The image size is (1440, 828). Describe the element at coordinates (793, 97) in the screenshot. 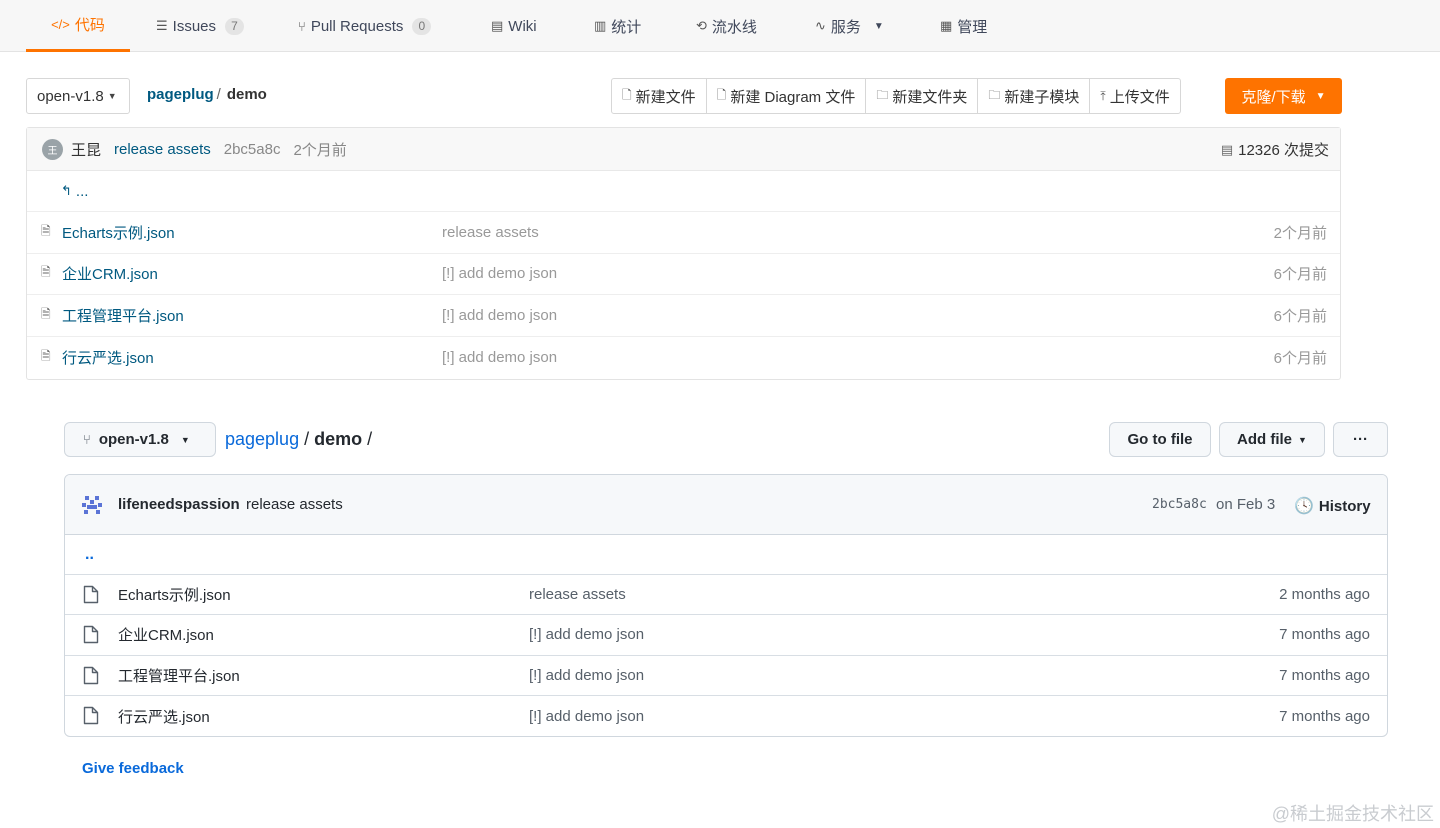

I see `new-diagram-label: 新建 Diagram 文件` at that location.